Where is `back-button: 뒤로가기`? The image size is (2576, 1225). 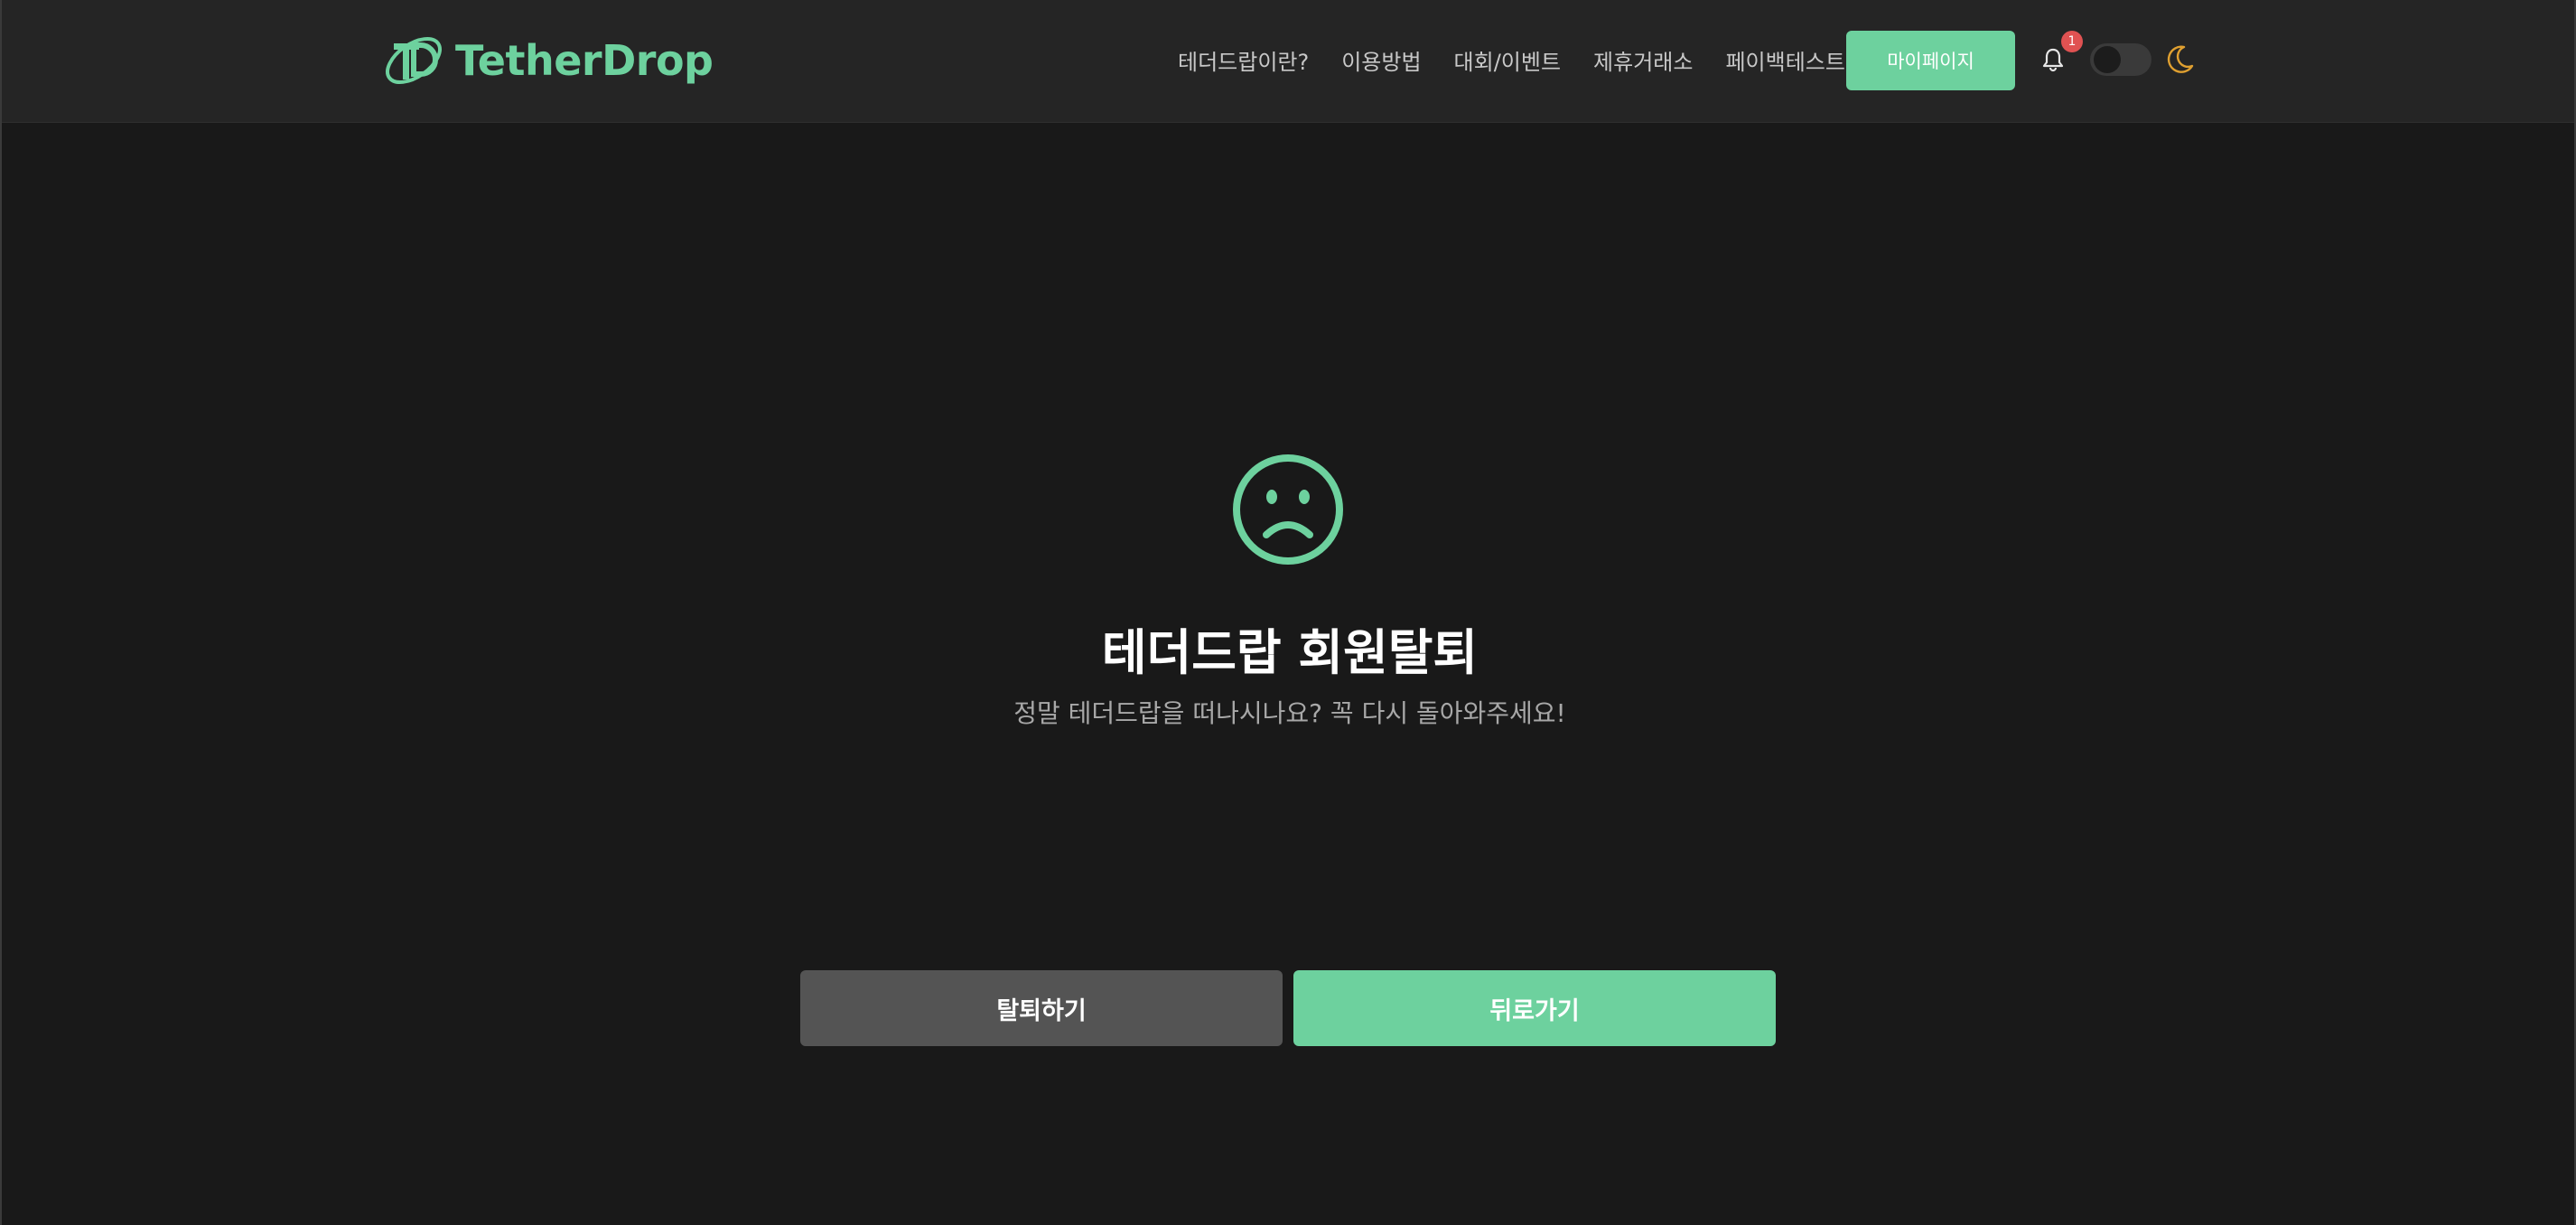 back-button: 뒤로가기 is located at coordinates (1534, 1008).